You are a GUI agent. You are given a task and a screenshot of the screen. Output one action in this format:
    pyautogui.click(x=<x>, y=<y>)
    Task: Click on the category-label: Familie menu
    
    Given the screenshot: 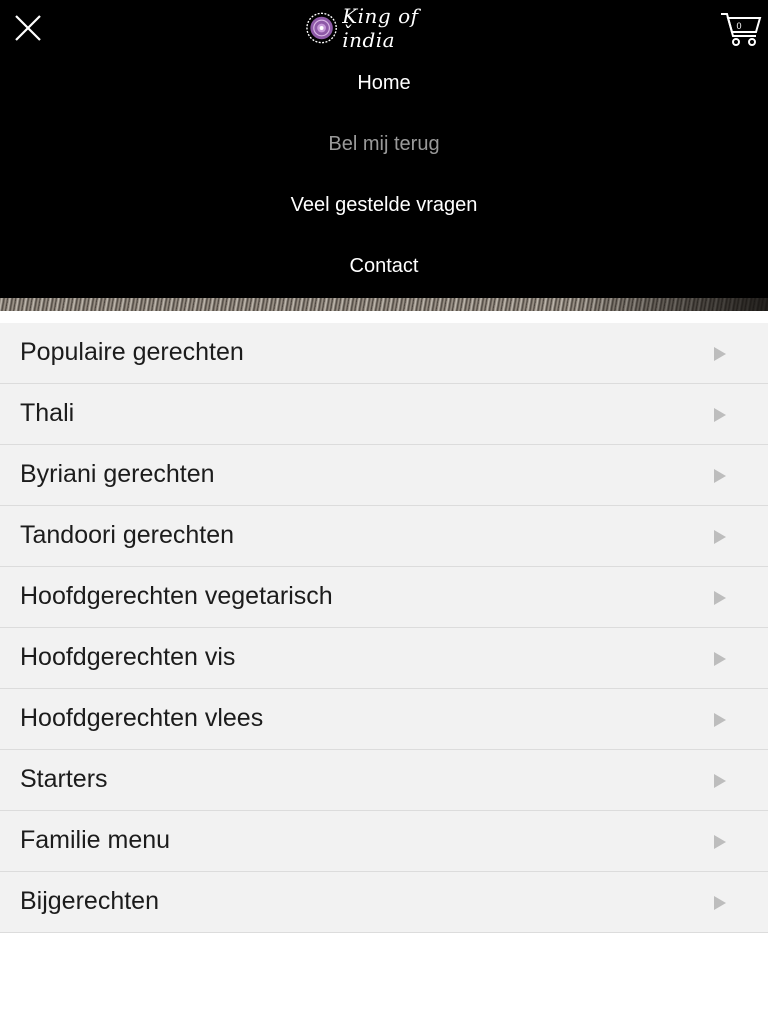 What is the action you would take?
    pyautogui.click(x=95, y=840)
    